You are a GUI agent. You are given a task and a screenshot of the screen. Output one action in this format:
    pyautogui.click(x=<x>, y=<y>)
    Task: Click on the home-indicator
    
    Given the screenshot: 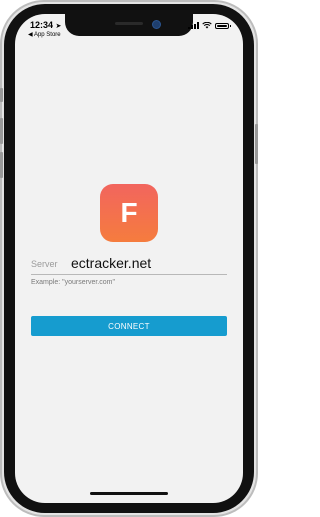 What is the action you would take?
    pyautogui.click(x=129, y=493)
    